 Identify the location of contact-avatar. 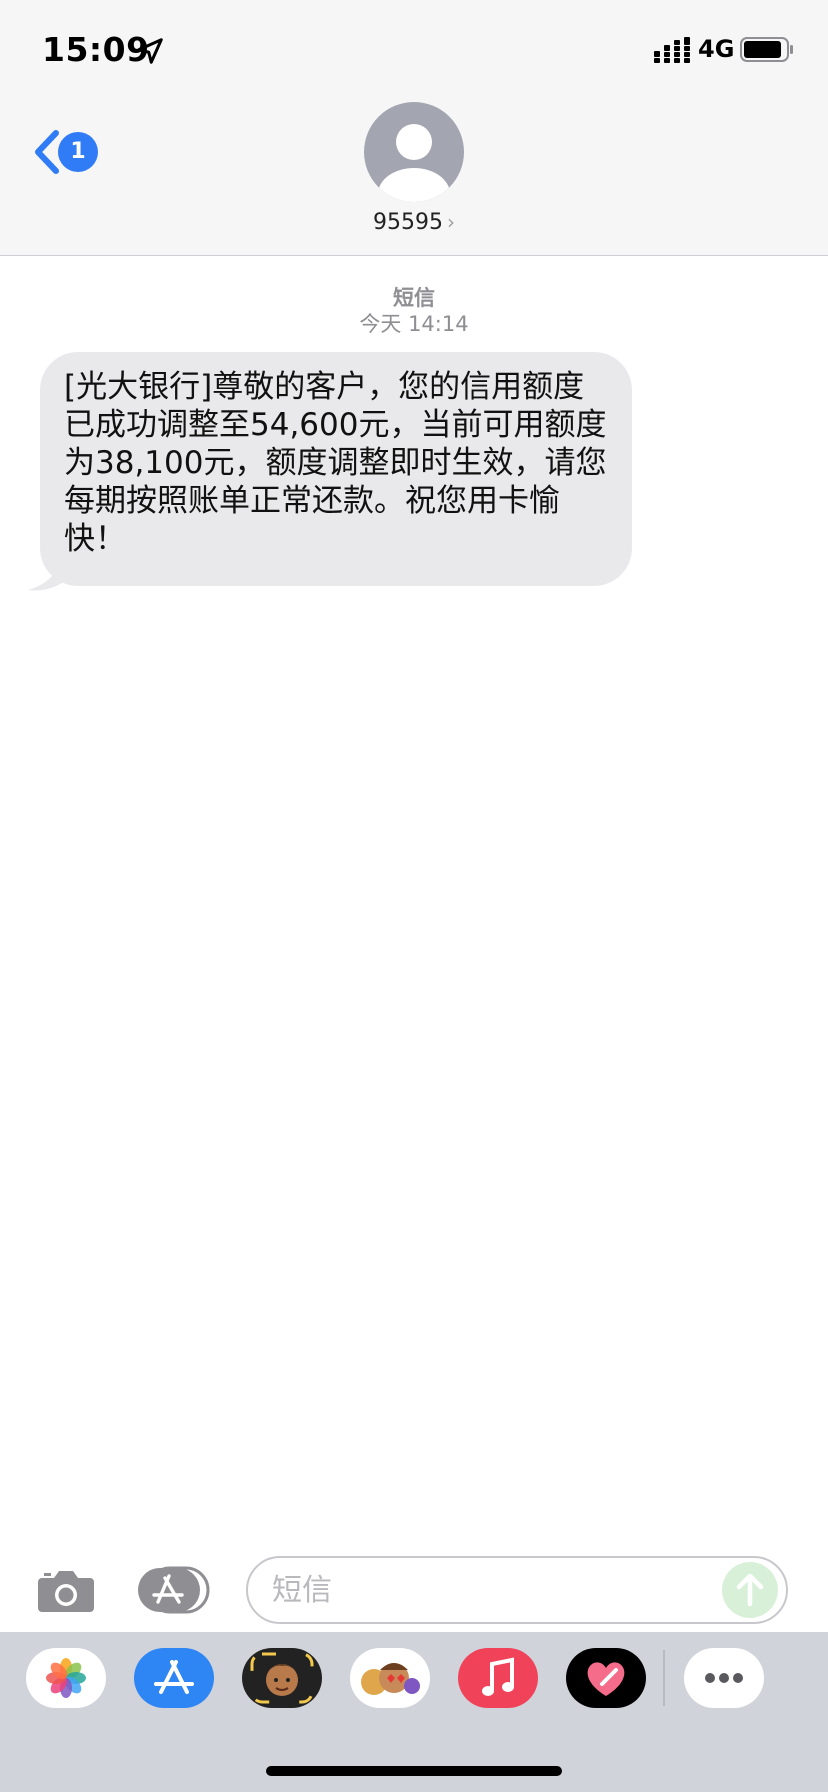
(414, 152).